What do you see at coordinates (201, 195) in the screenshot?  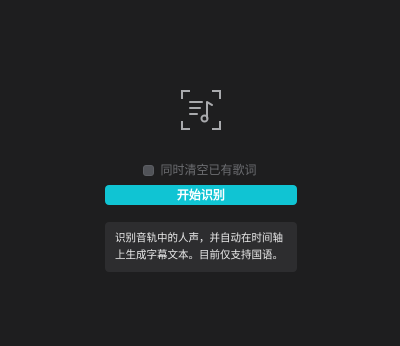 I see `start-recognition-button: 开始识别` at bounding box center [201, 195].